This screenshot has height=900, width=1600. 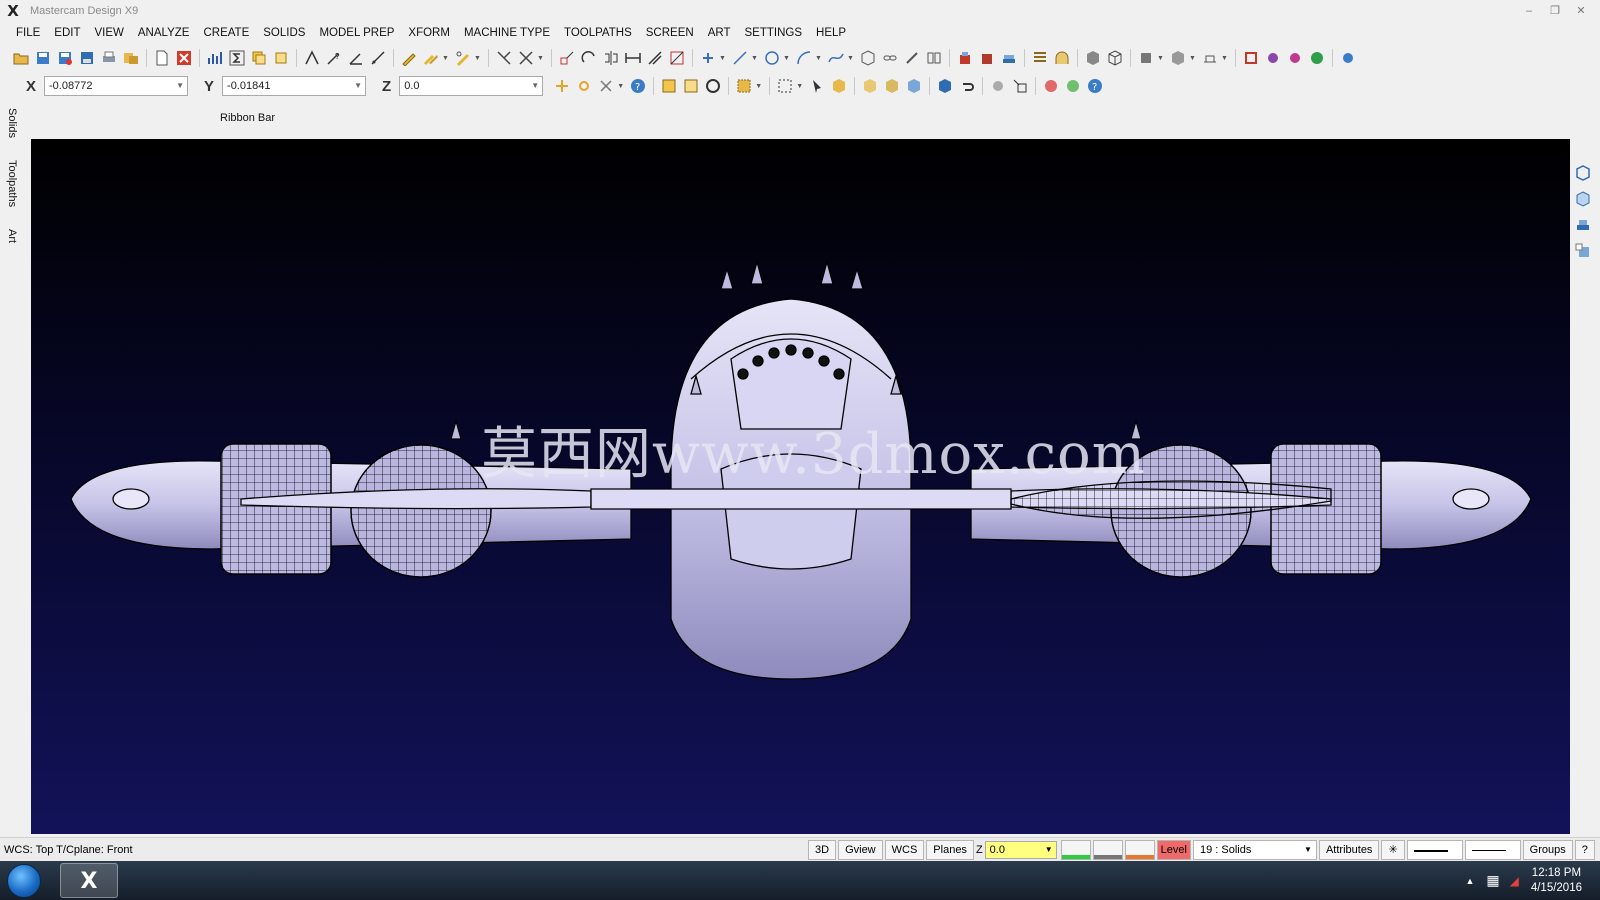 I want to click on tab-art: Art, so click(x=12, y=236).